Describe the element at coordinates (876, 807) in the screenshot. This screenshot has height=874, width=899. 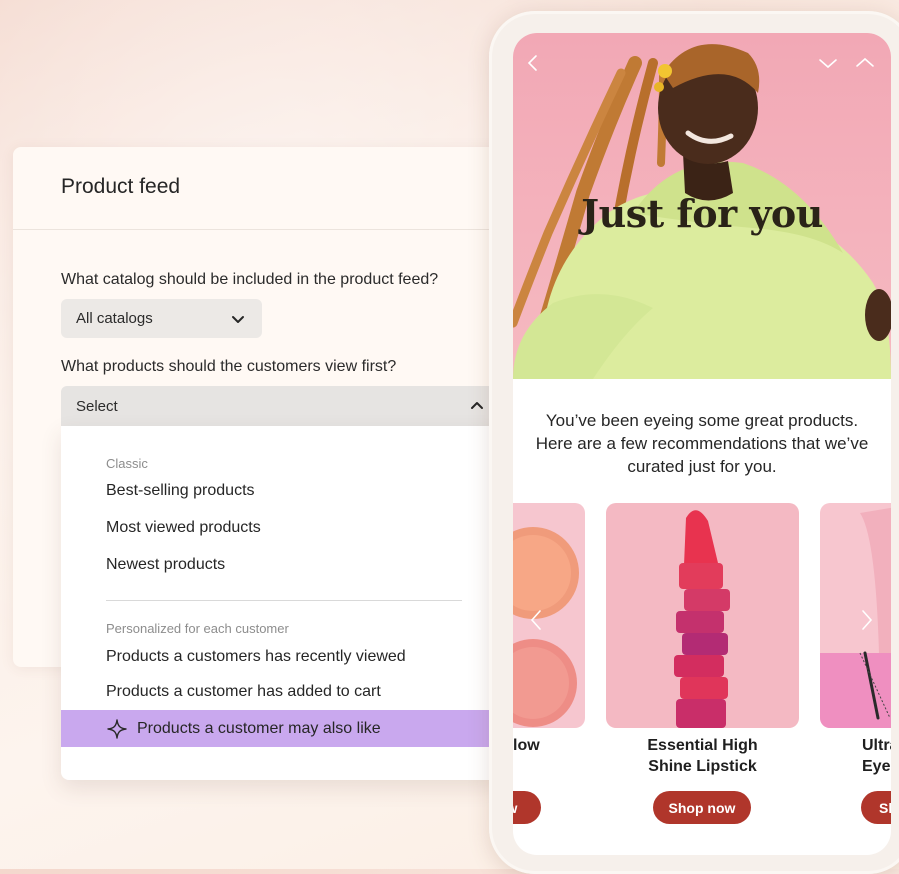
I see `shop-now-button-3: Sh` at that location.